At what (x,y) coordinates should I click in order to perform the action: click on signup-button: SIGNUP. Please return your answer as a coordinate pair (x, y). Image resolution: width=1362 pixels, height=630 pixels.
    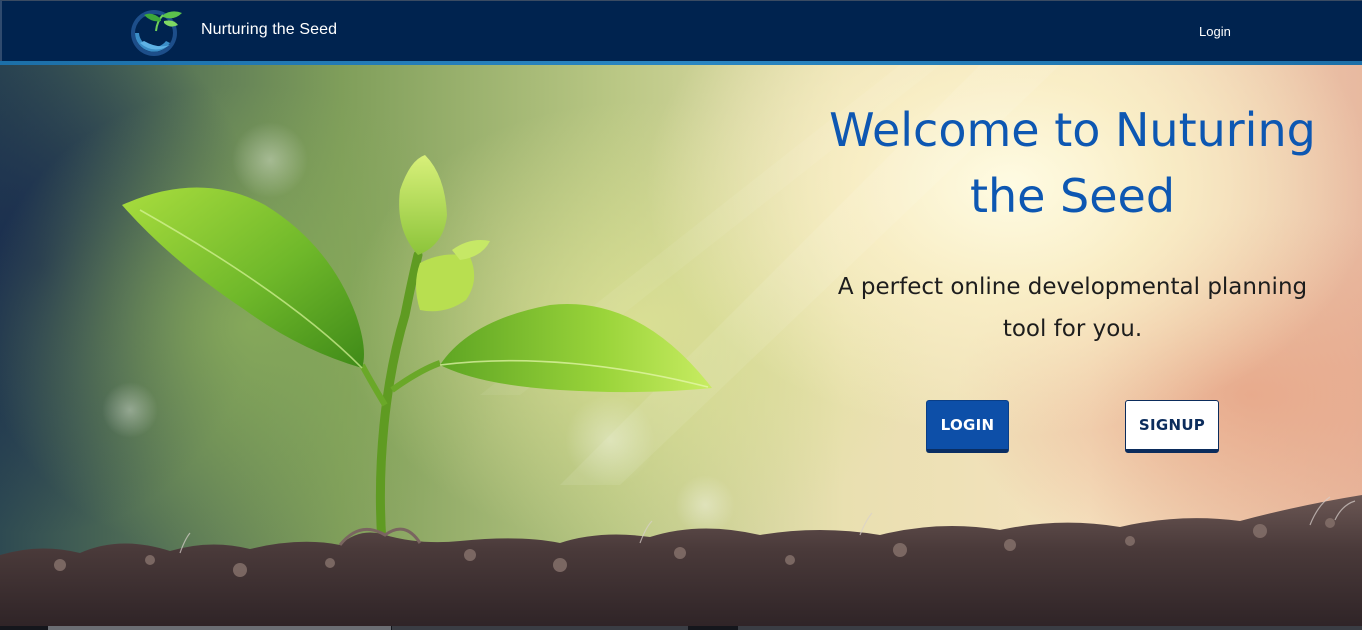
    Looking at the image, I should click on (1172, 426).